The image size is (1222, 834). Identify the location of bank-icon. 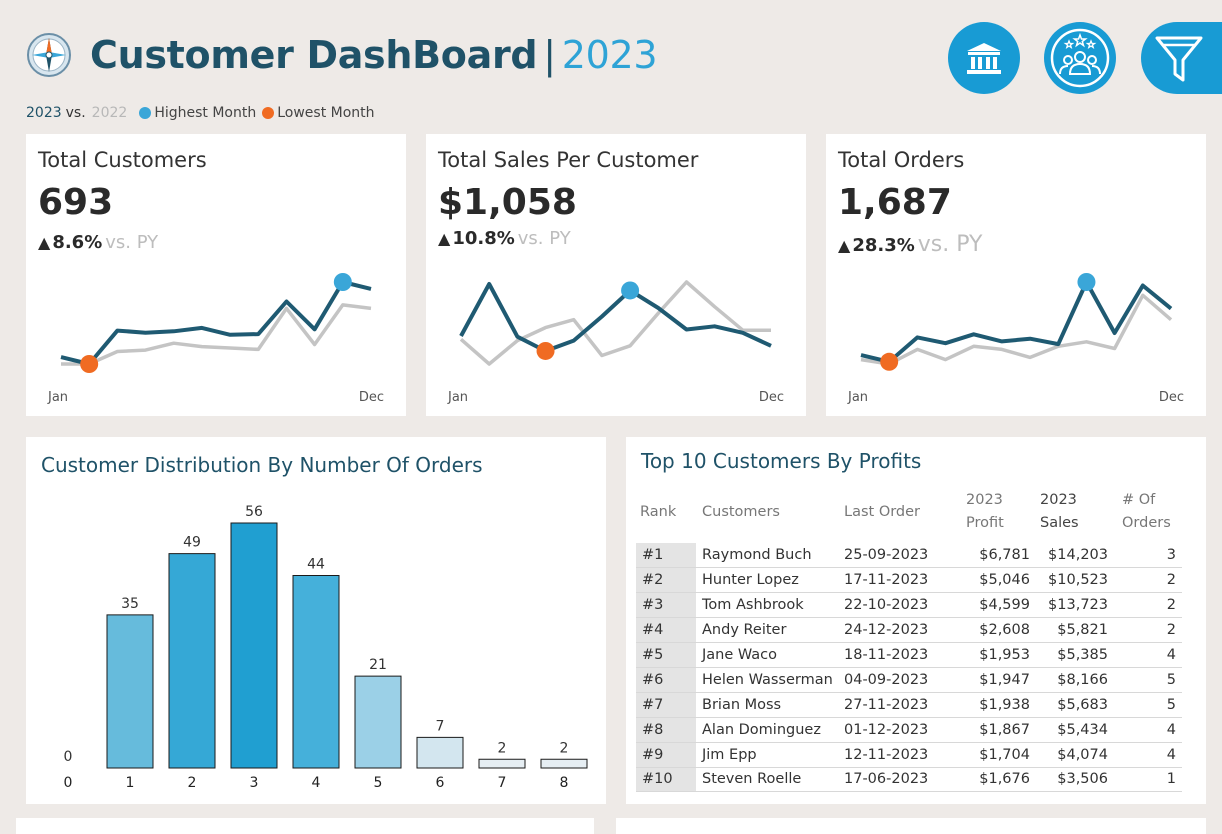
(984, 58).